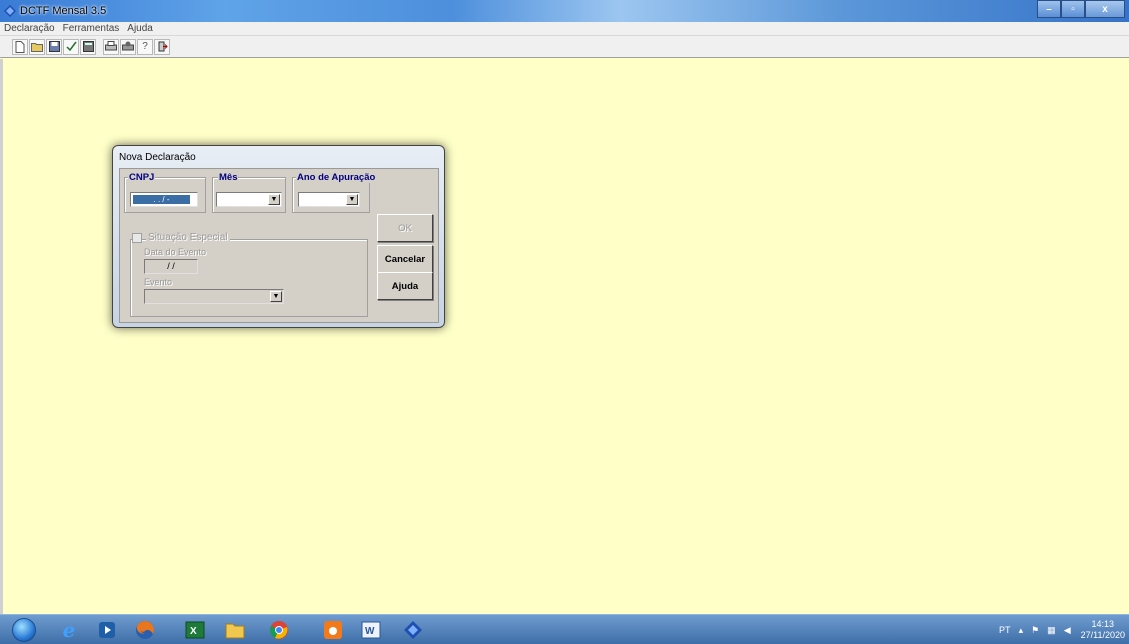  I want to click on menu-bar: Declaração Ferramentas Ajuda, so click(564, 29).